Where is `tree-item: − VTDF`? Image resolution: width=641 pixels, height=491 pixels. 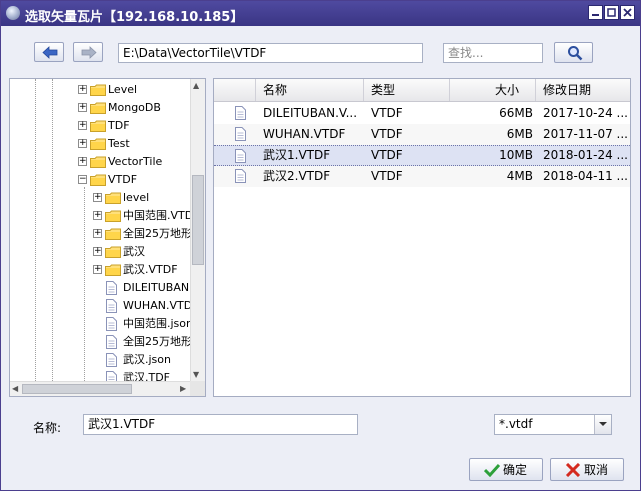 tree-item: − VTDF is located at coordinates (101, 180).